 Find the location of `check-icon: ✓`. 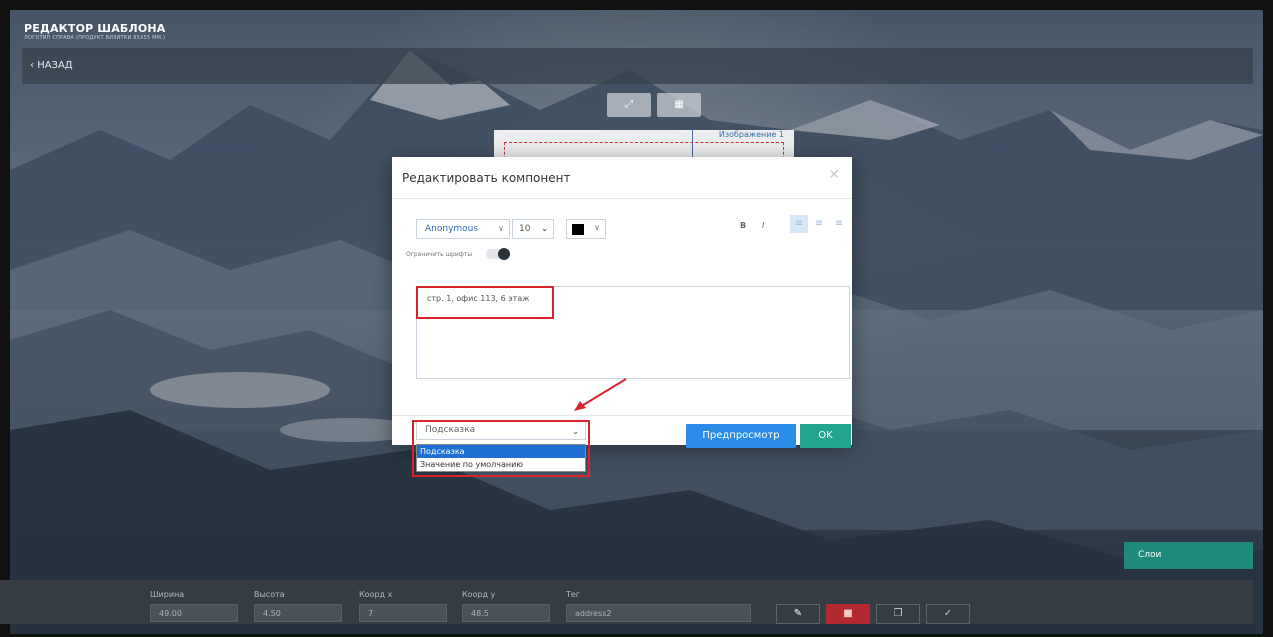

check-icon: ✓ is located at coordinates (948, 613).